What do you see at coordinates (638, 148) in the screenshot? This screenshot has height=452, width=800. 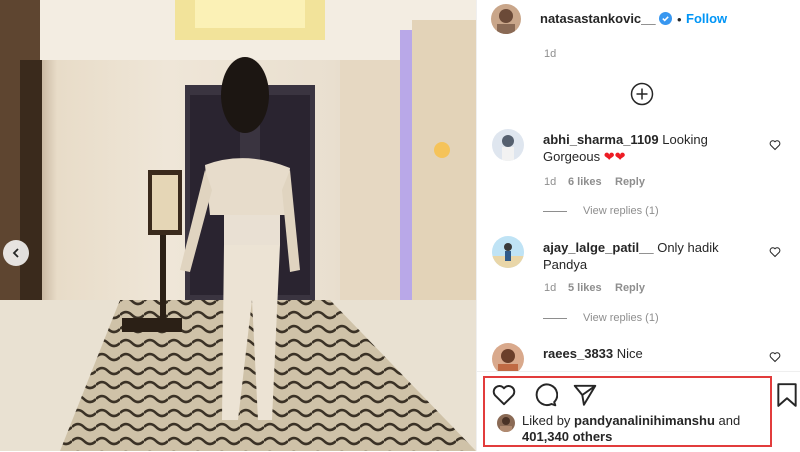 I see `comment-body: abhi_sharma_1109 Looking Gorgeous ❤❤` at bounding box center [638, 148].